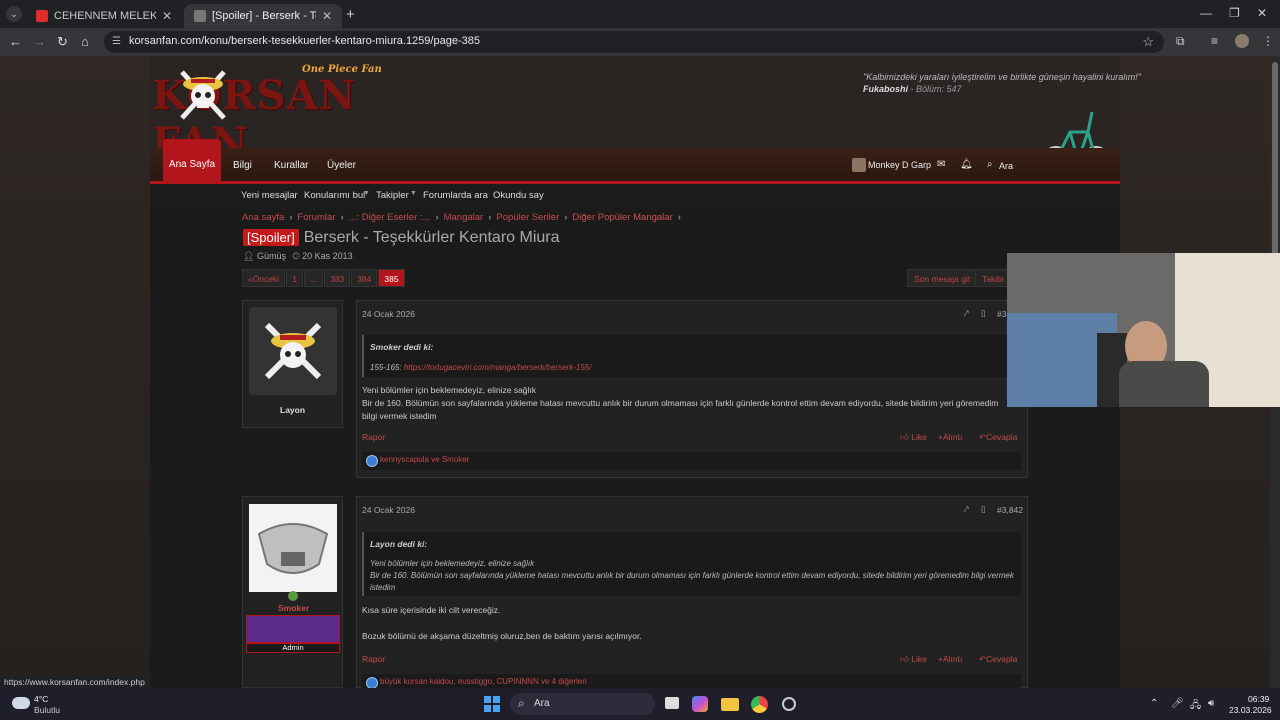 The image size is (1280, 720). I want to click on thread-author: Gümüş, so click(271, 256).